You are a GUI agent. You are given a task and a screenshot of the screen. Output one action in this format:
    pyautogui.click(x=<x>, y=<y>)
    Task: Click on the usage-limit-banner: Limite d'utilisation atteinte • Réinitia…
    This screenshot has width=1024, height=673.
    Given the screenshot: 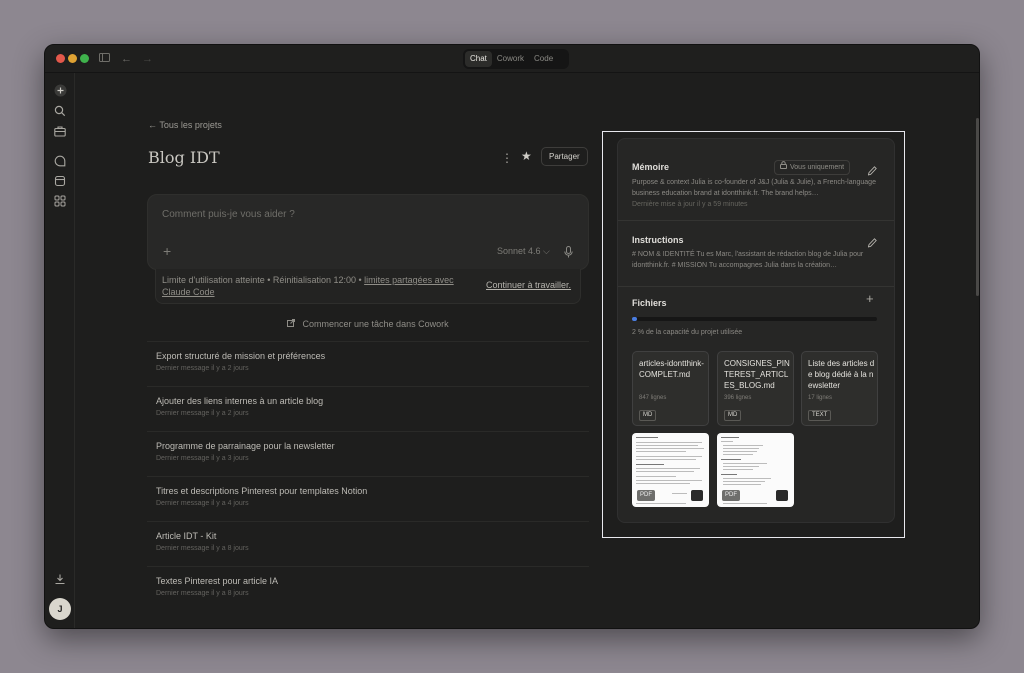 What is the action you would take?
    pyautogui.click(x=368, y=286)
    